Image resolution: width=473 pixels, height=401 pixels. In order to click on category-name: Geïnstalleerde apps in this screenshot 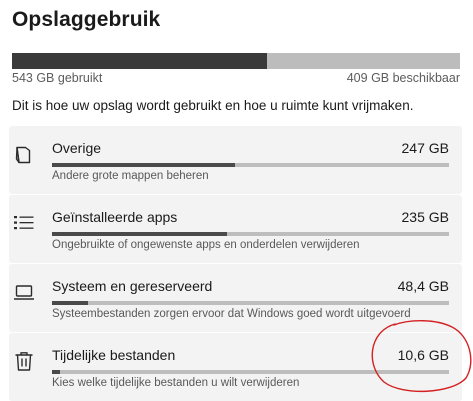, I will do `click(115, 217)`.